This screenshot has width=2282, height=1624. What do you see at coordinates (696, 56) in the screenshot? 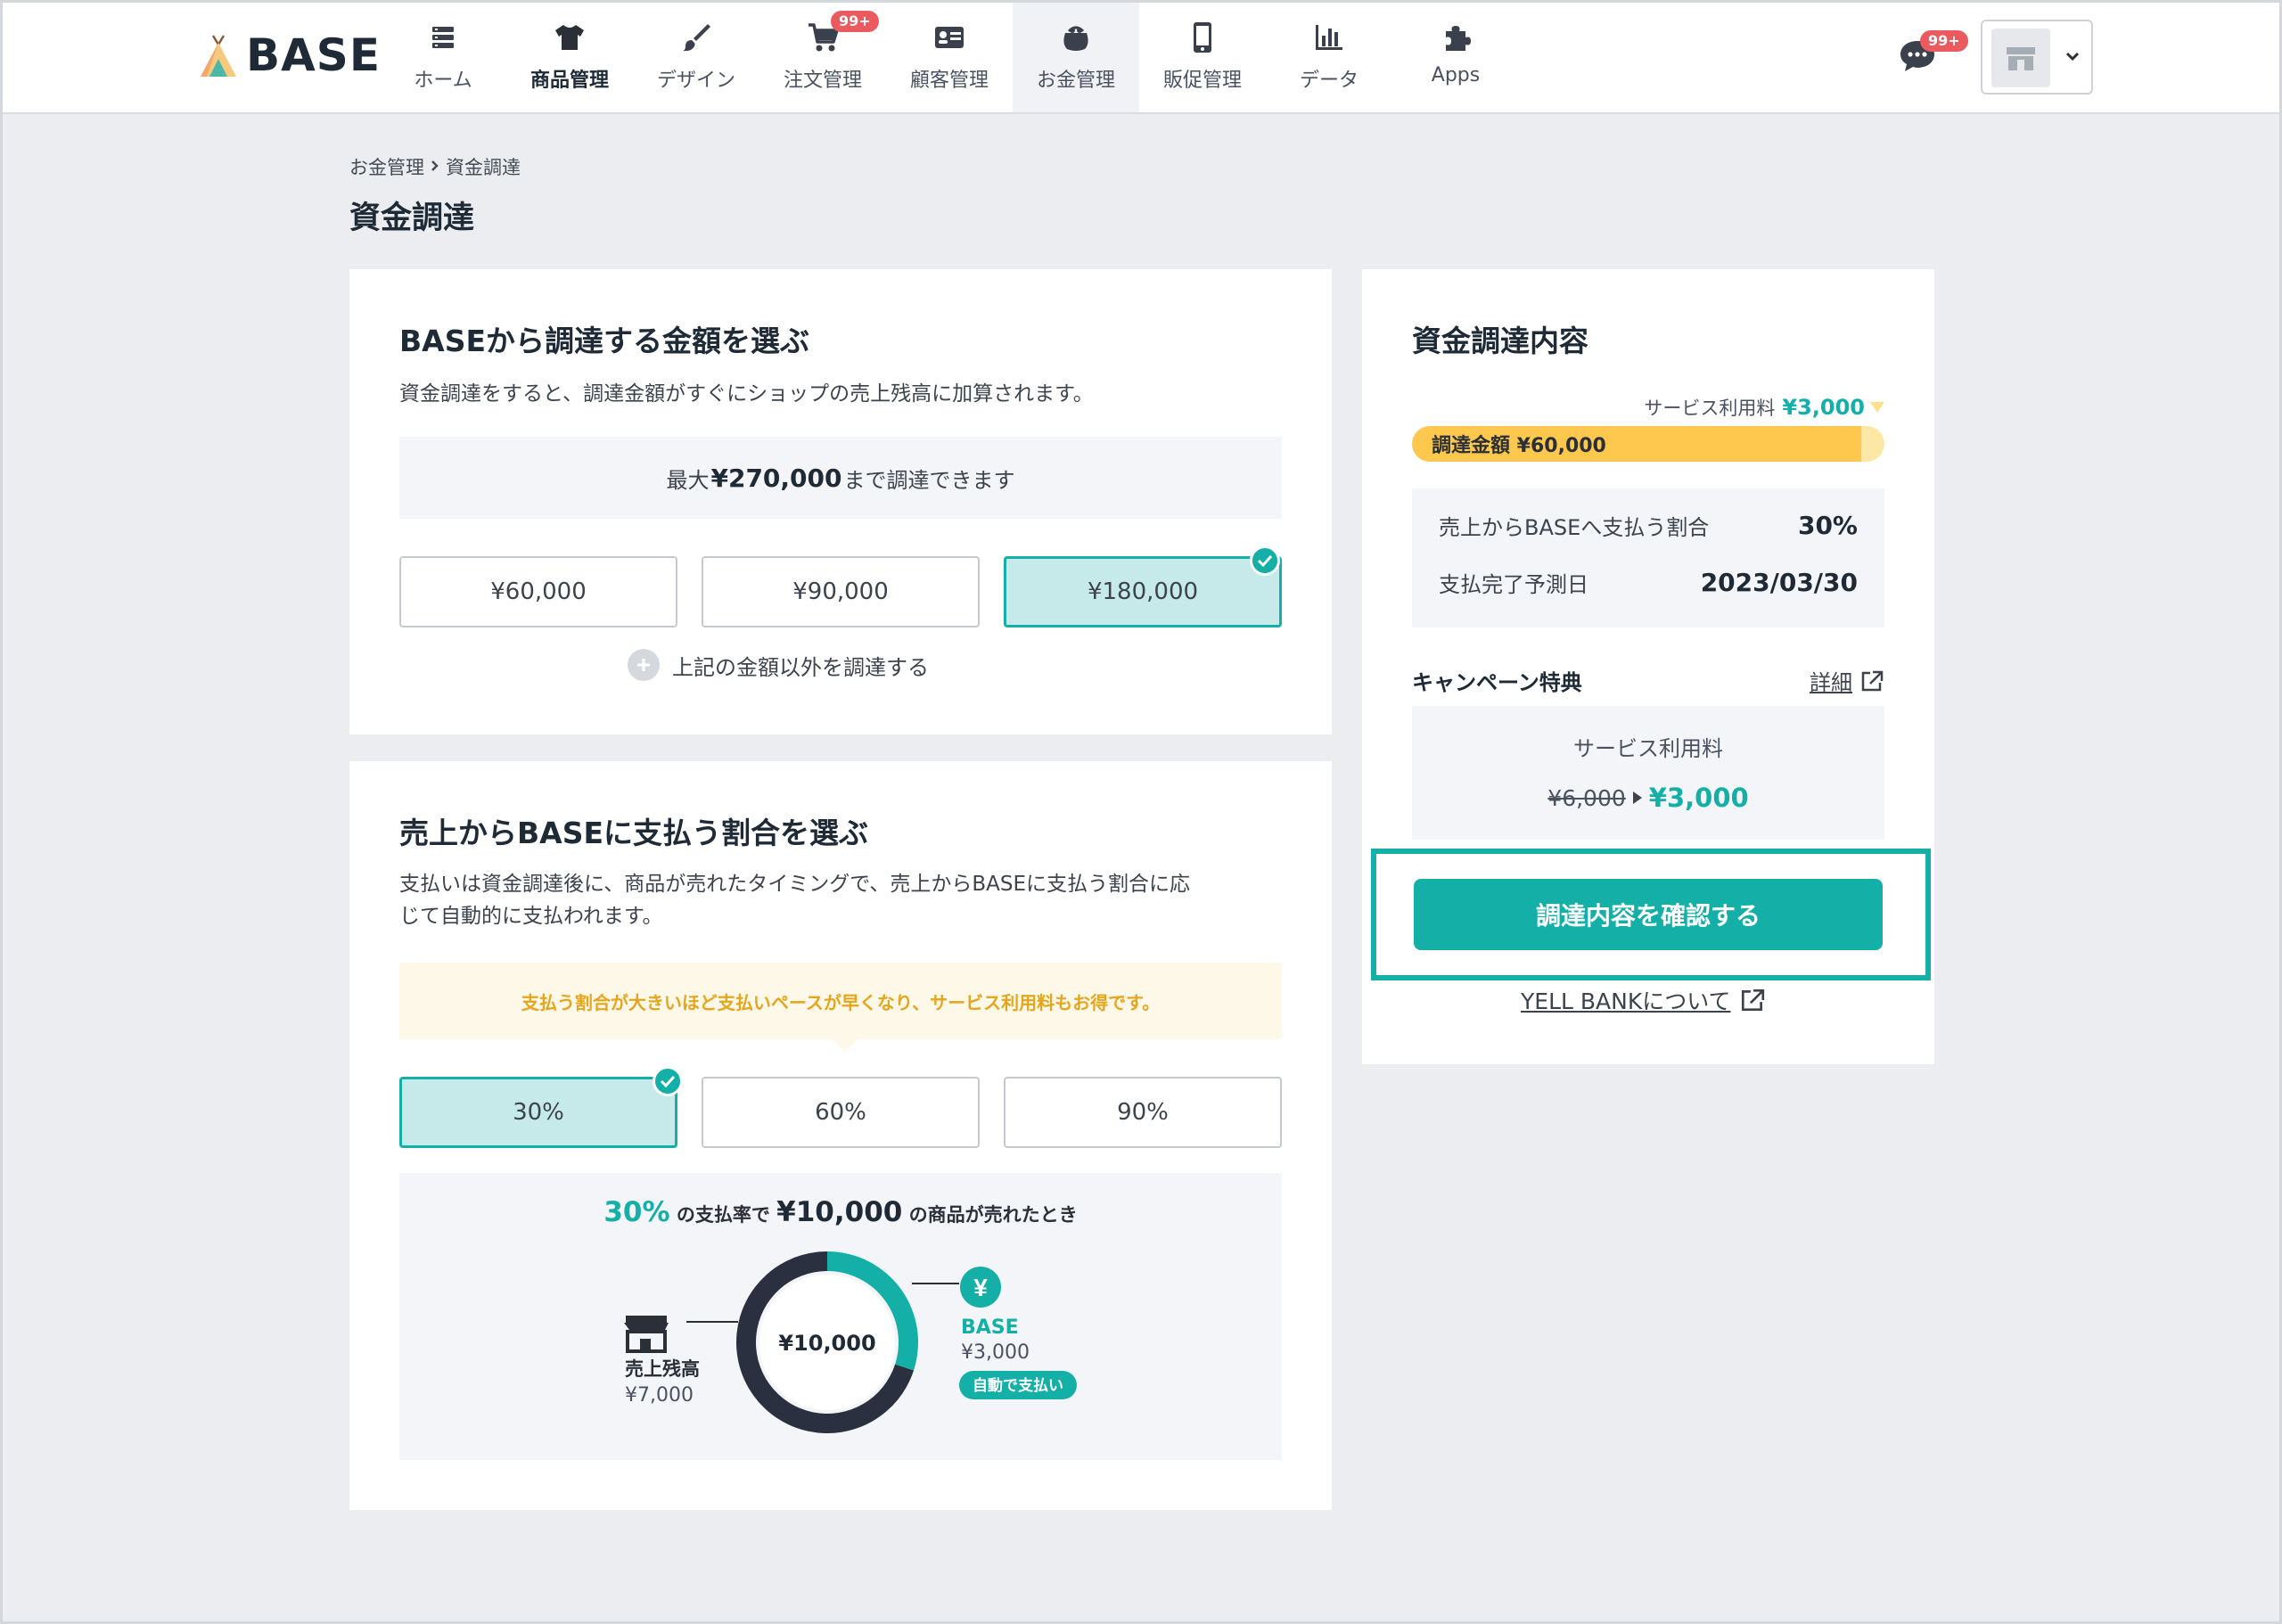
I see `nav-design: デザイン` at bounding box center [696, 56].